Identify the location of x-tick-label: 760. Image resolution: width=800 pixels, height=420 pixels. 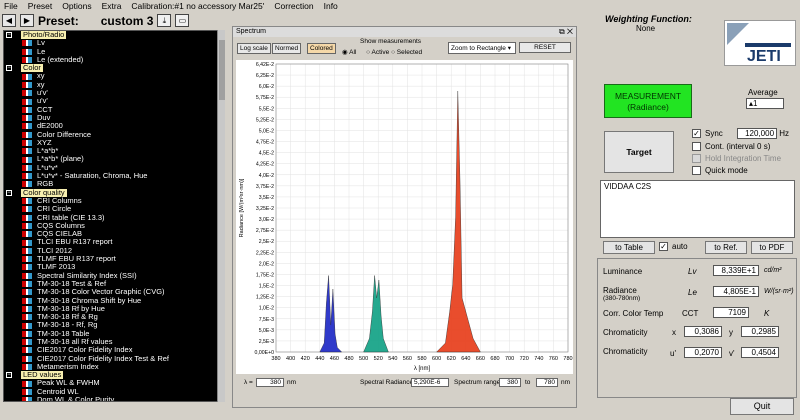
(553, 359).